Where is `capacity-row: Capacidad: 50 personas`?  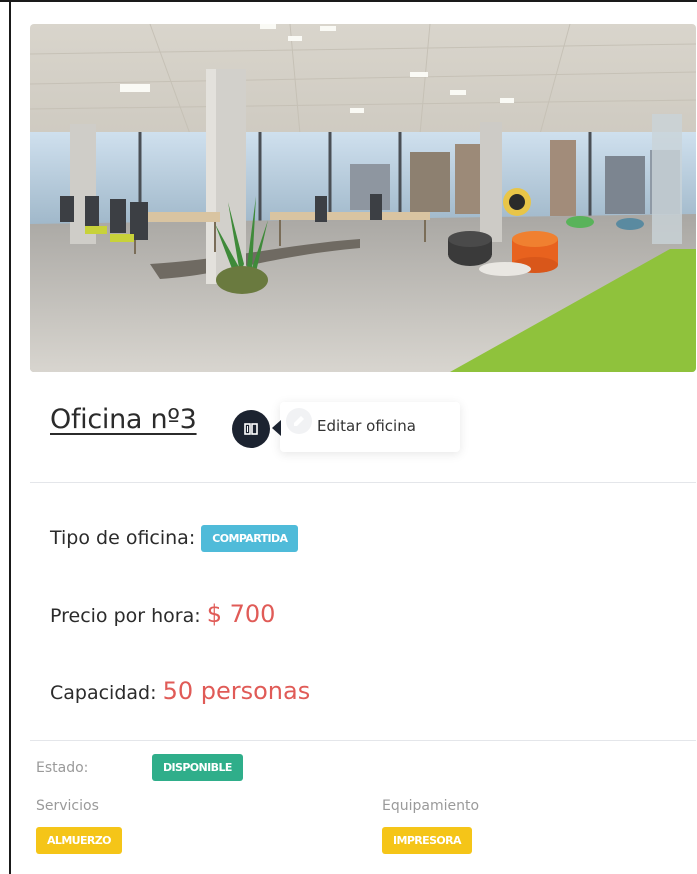 capacity-row: Capacidad: 50 personas is located at coordinates (180, 691).